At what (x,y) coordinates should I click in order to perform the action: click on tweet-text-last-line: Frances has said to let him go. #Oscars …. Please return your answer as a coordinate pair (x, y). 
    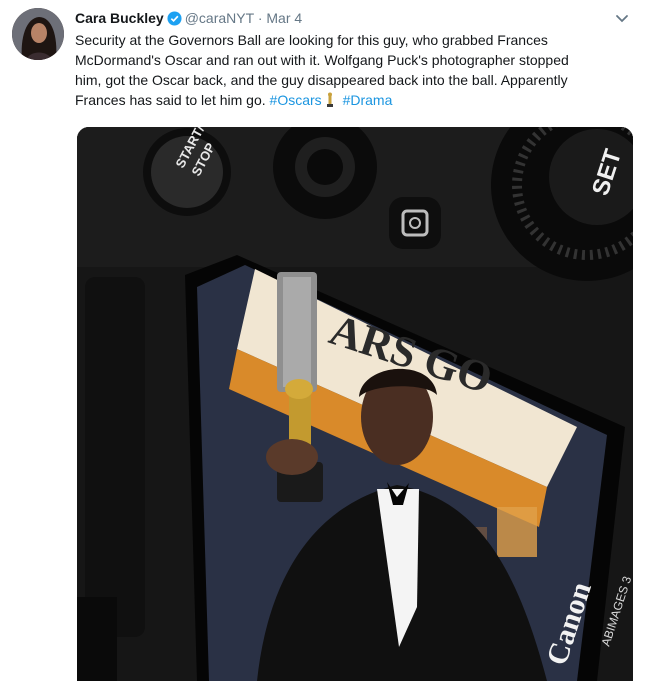
    Looking at the image, I should click on (355, 101).